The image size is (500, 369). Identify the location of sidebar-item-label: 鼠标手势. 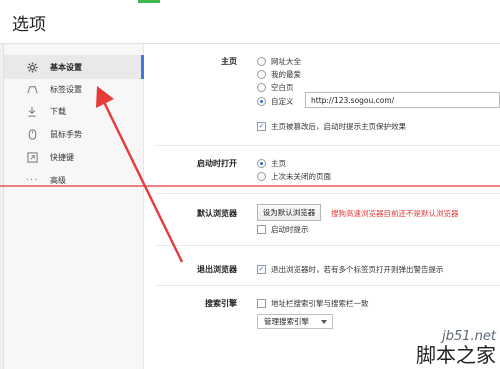
(66, 134).